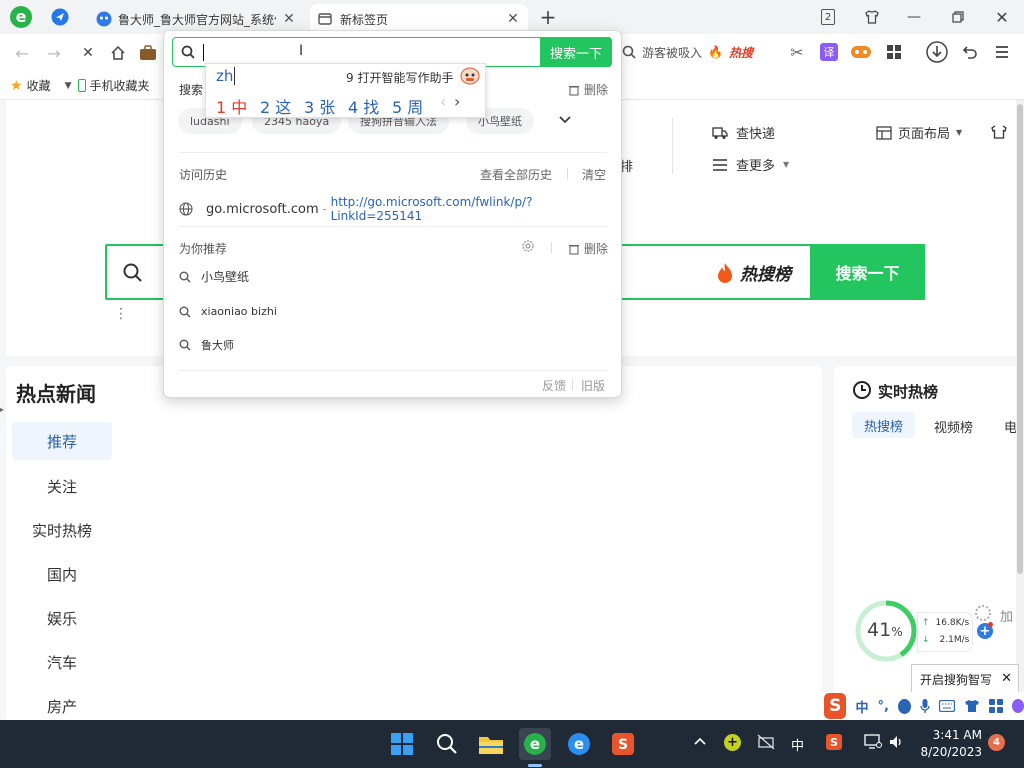 Image resolution: width=1024 pixels, height=768 pixels. What do you see at coordinates (576, 52) in the screenshot?
I see `dropdown-search-button: 搜索一下` at bounding box center [576, 52].